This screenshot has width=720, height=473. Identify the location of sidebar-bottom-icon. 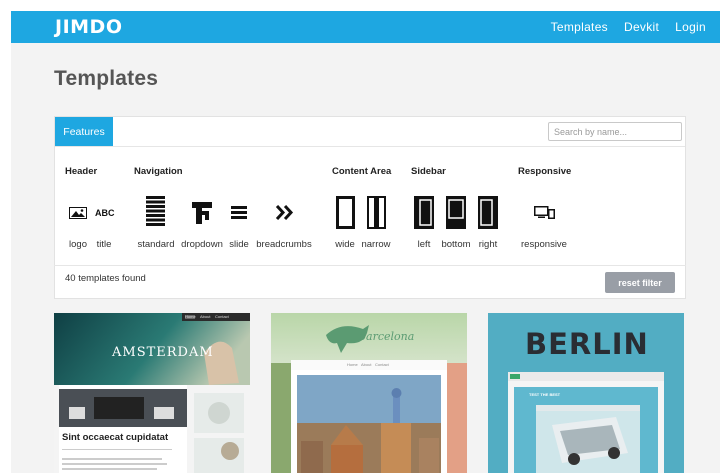
(456, 212).